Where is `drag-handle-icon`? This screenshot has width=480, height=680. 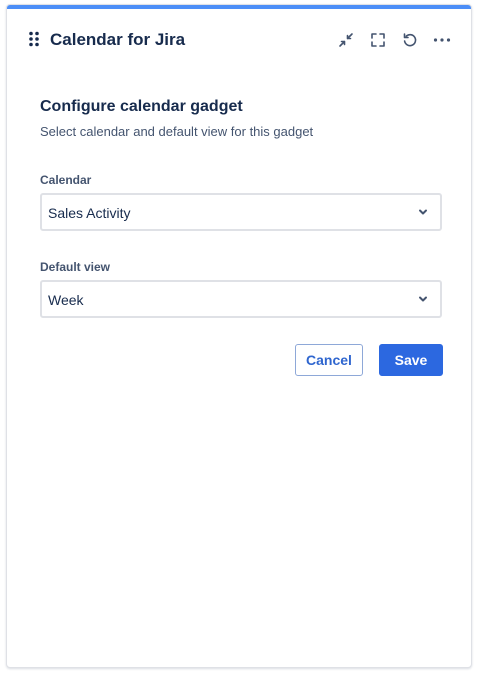 drag-handle-icon is located at coordinates (34, 39).